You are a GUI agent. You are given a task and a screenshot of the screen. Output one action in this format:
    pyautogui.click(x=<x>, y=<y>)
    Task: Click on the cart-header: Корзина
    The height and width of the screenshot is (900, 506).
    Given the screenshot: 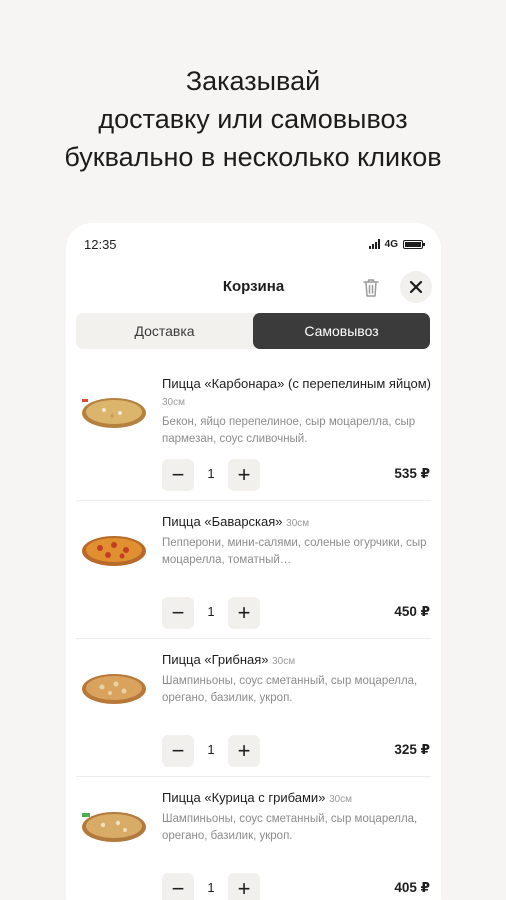 What is the action you would take?
    pyautogui.click(x=253, y=288)
    